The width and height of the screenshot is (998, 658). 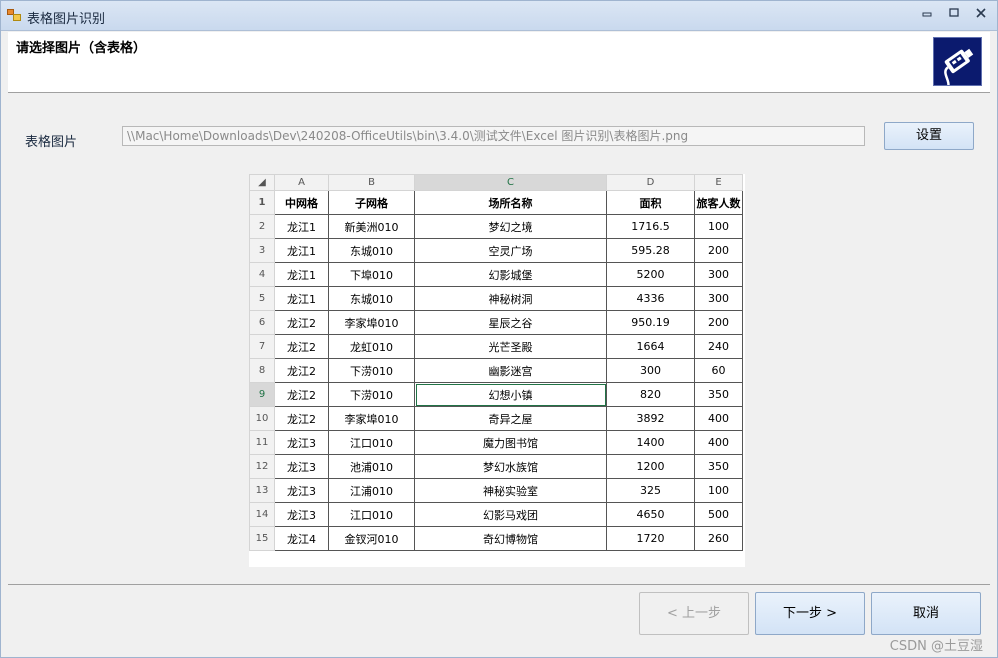 I want to click on table-cell: 4650, so click(x=650, y=514).